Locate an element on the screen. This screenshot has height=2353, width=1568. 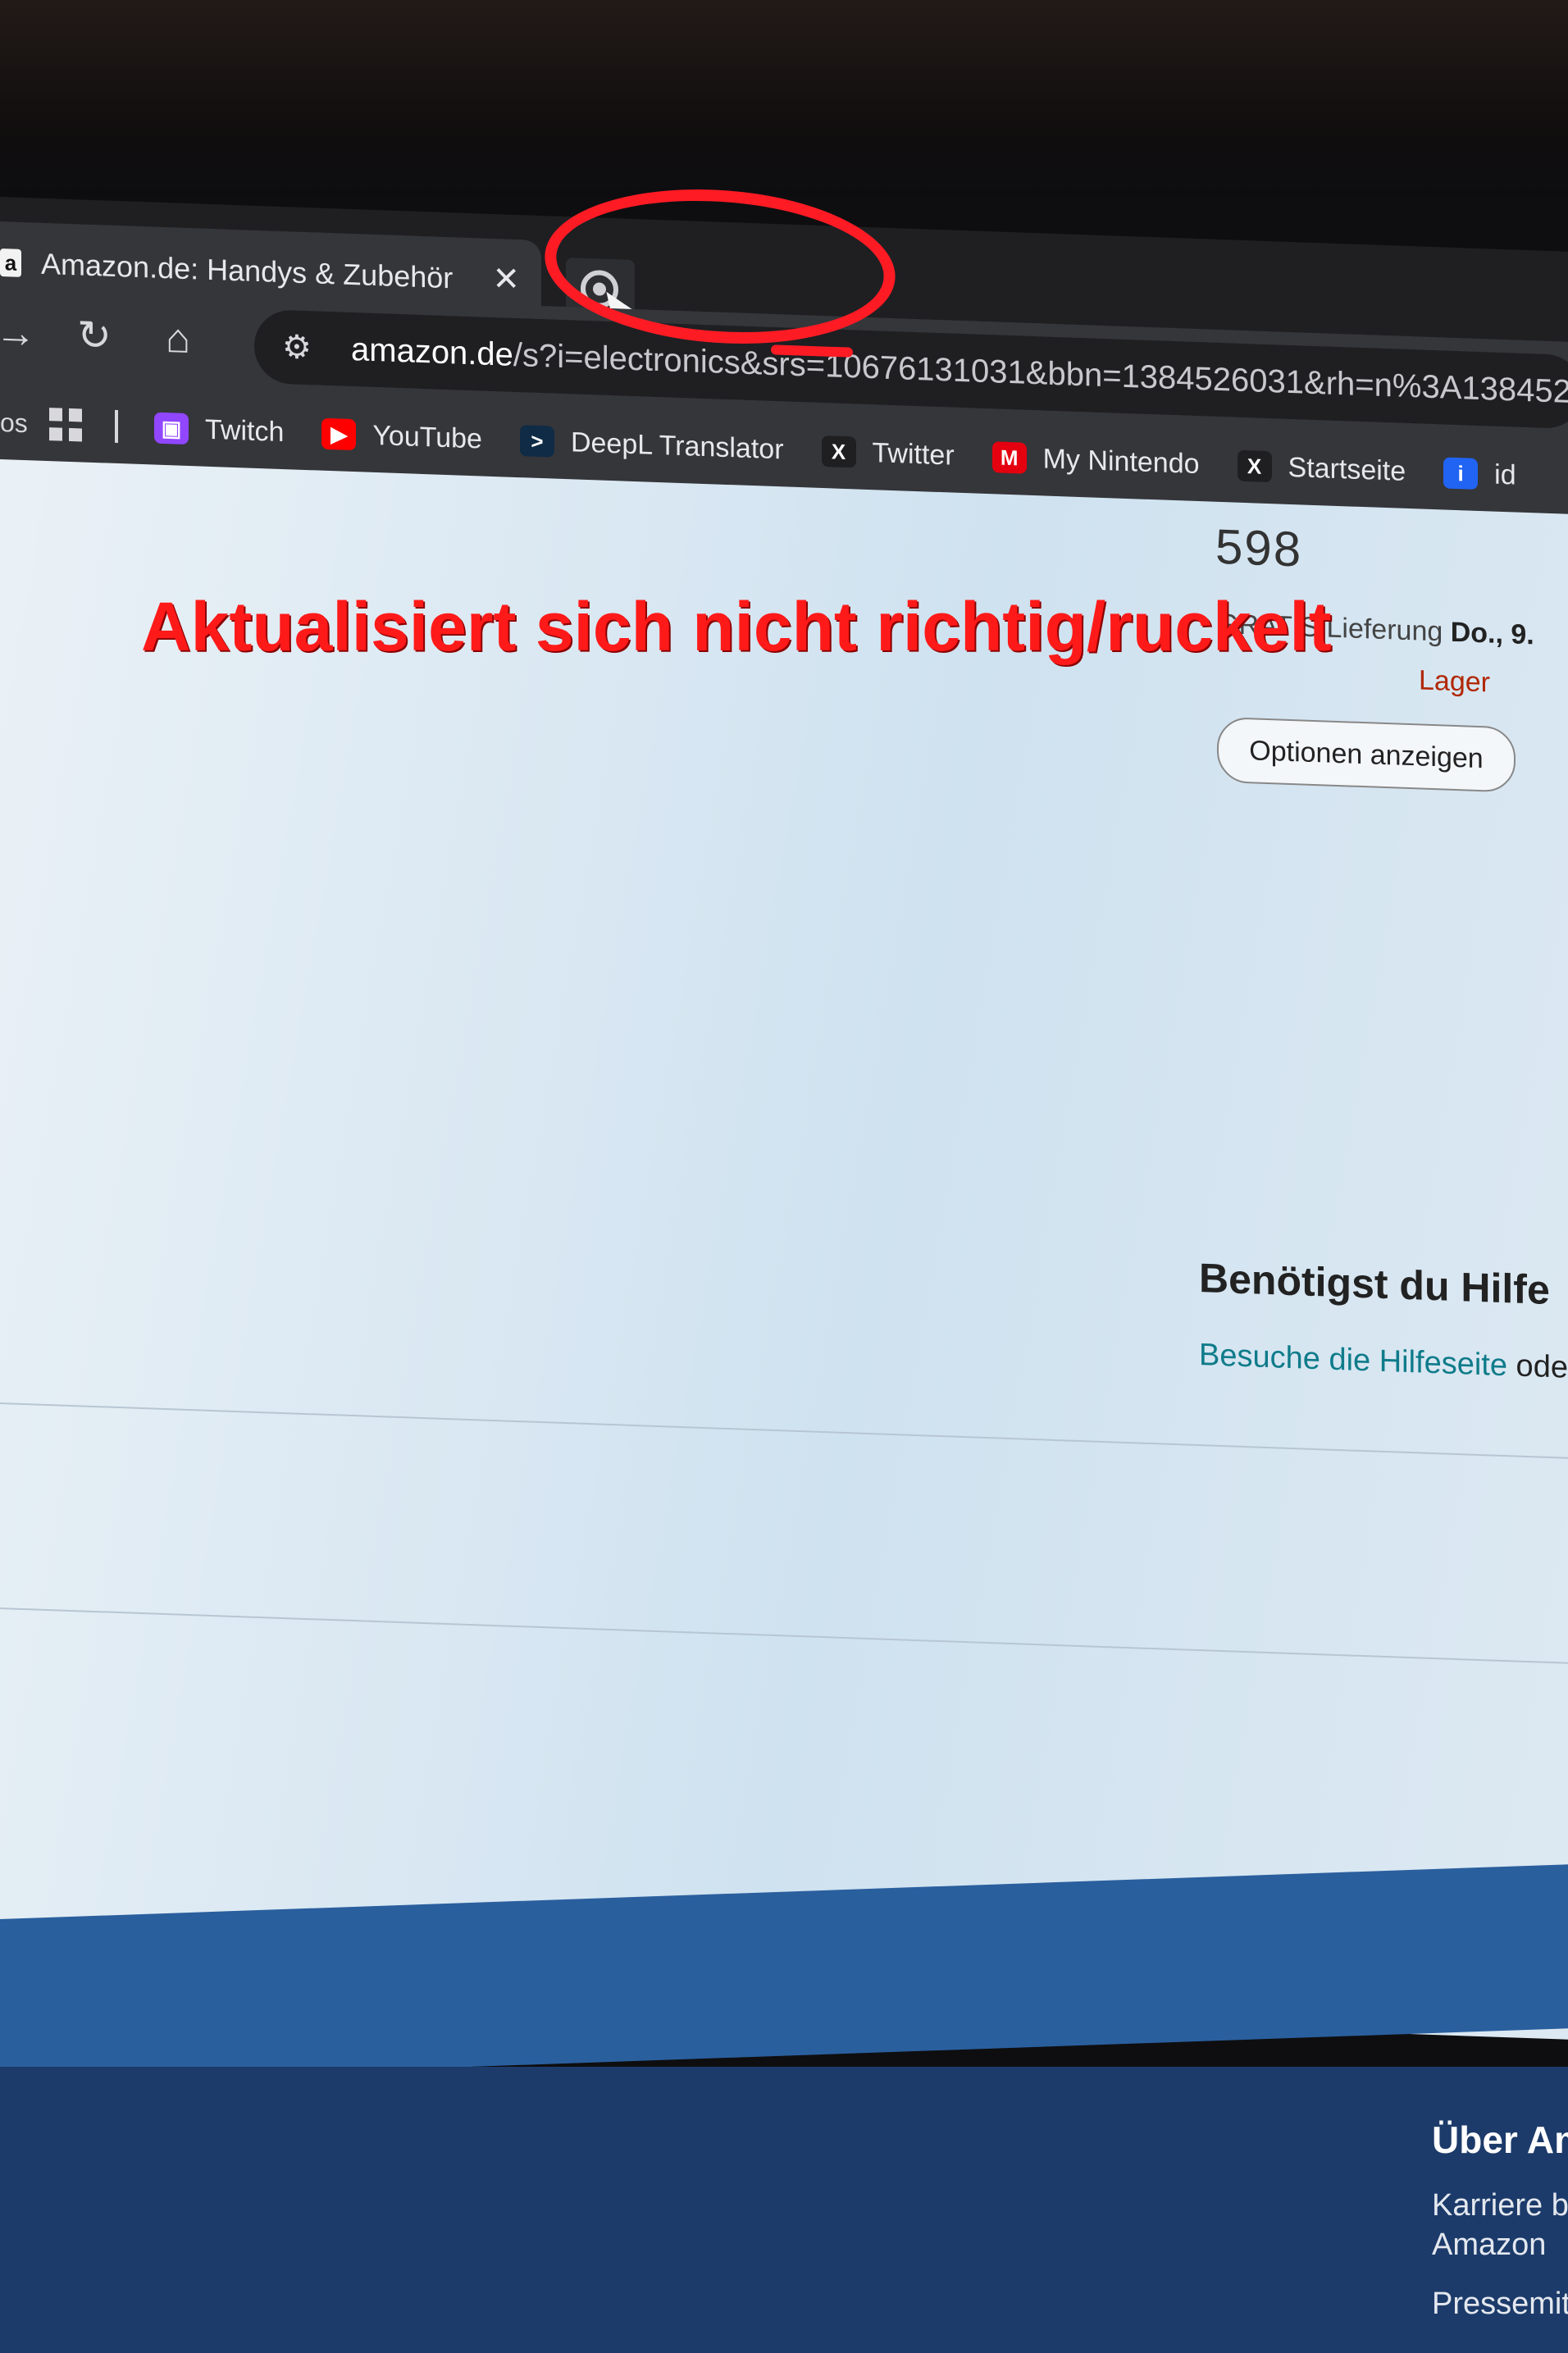
bookmark-label: DeepL Translator is located at coordinates (677, 445).